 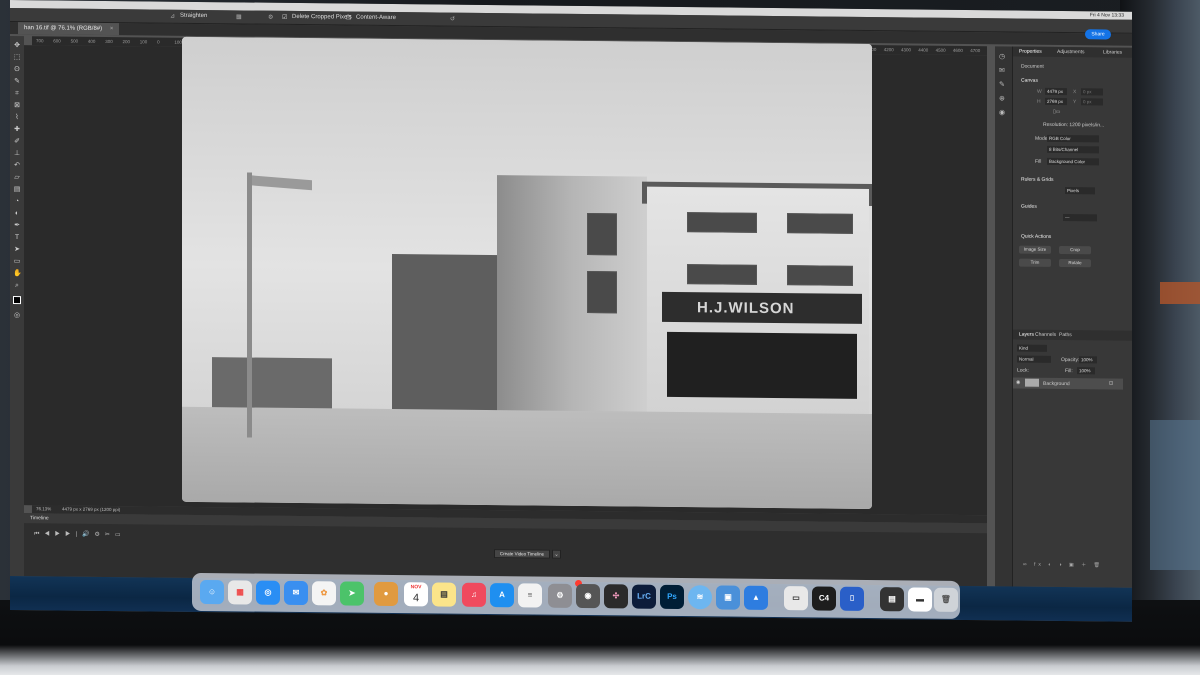 I want to click on tab-properties: Properties, so click(x=1030, y=52).